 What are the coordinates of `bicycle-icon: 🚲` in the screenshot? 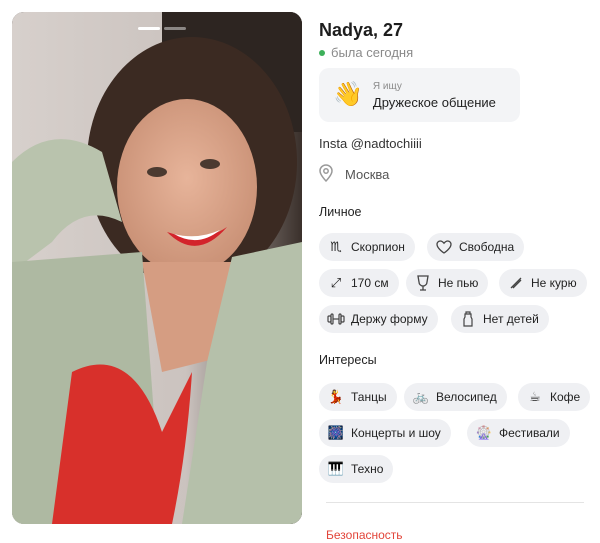 It's located at (421, 396).